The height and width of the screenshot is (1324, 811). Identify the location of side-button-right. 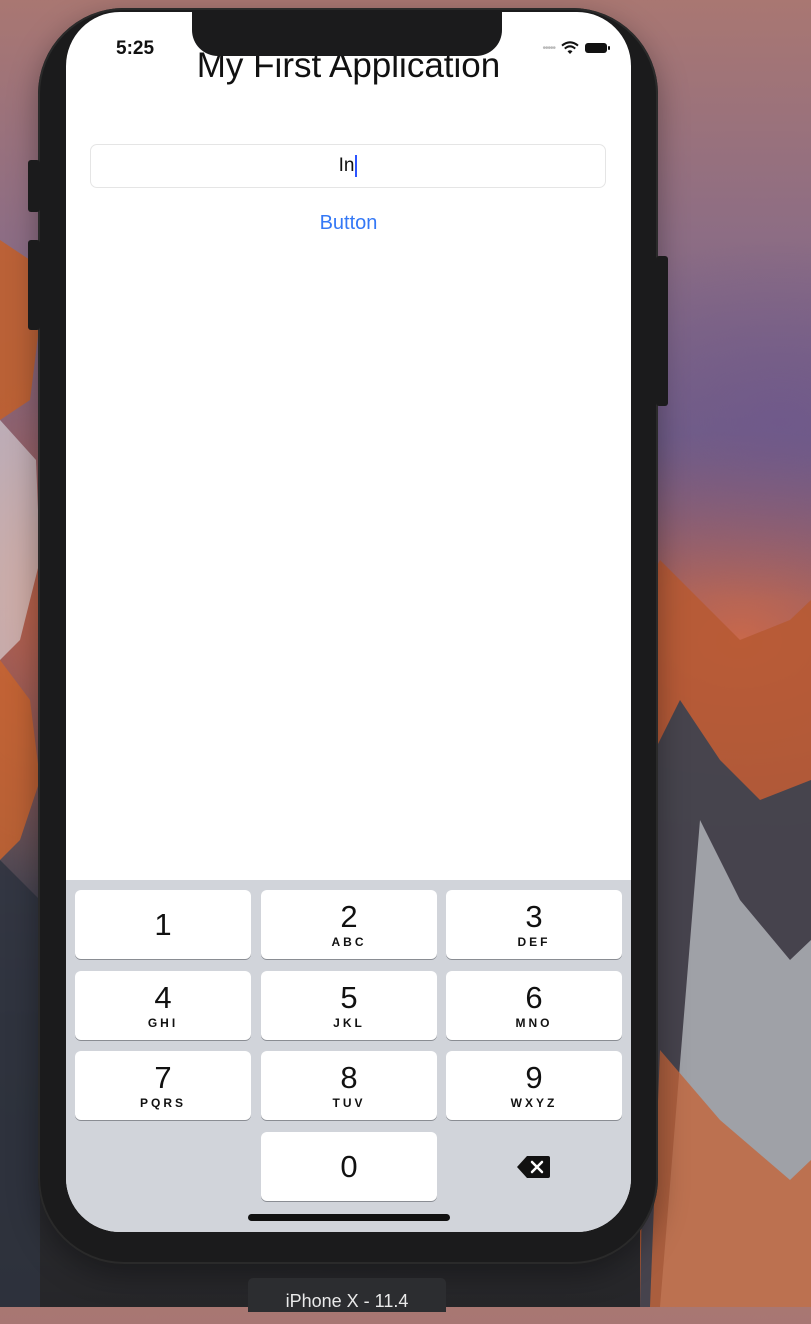
(662, 331).